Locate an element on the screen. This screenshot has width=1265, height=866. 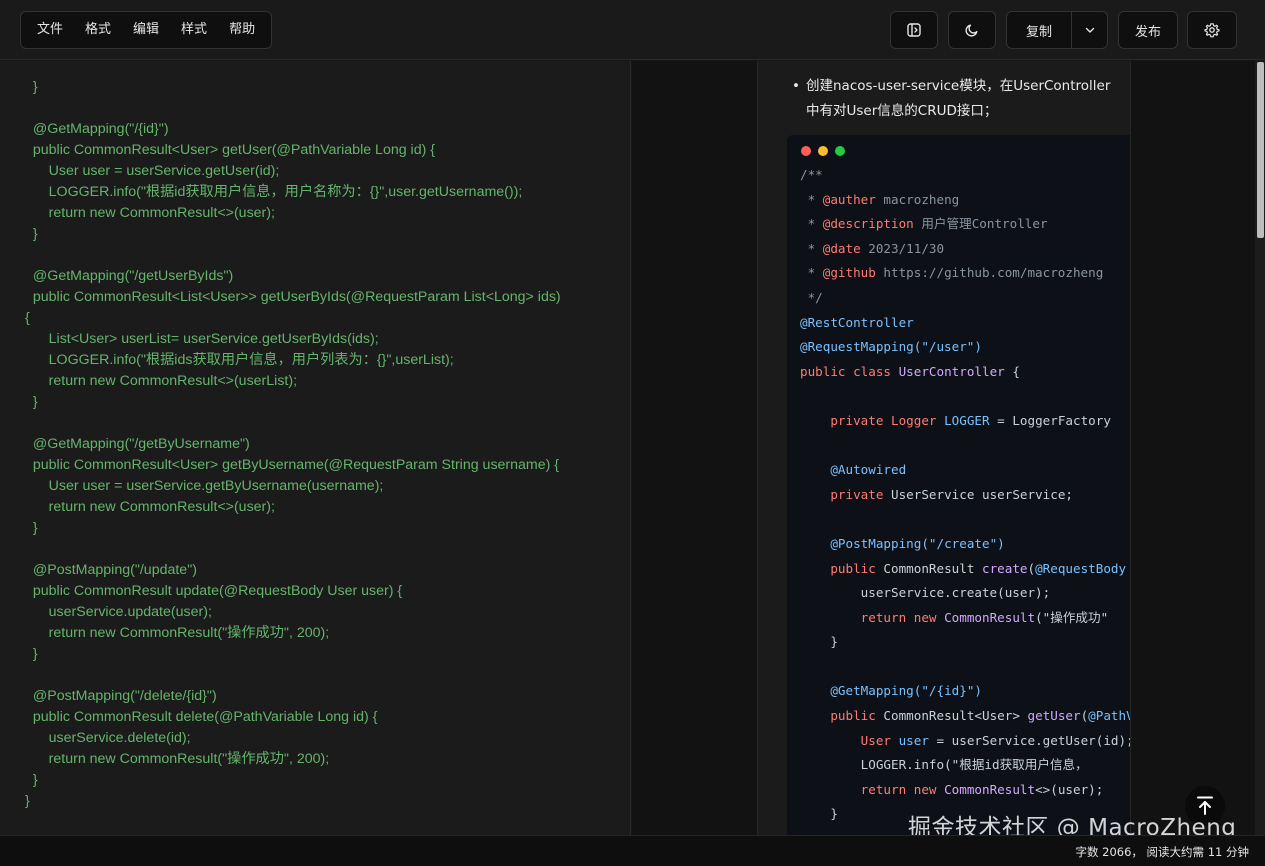
yellow-dot-icon is located at coordinates (823, 151).